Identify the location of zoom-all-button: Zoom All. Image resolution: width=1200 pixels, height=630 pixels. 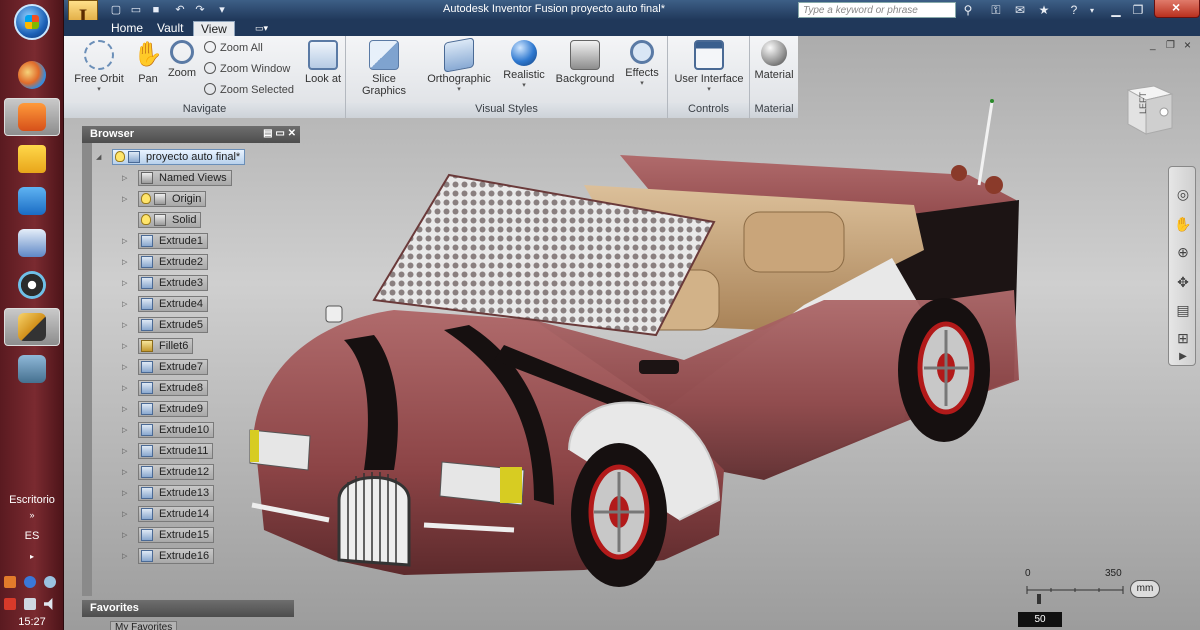
(233, 47).